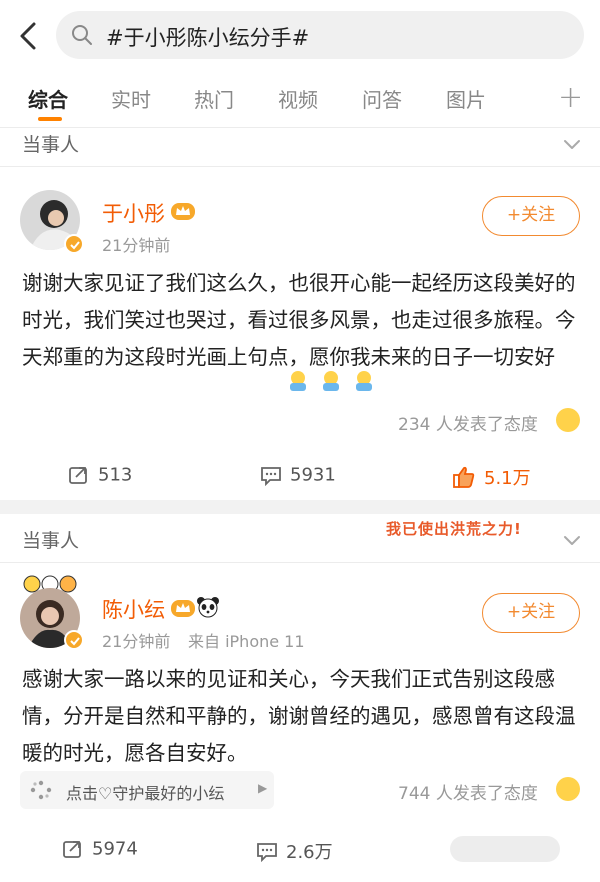 Image resolution: width=600 pixels, height=882 pixels. What do you see at coordinates (468, 422) in the screenshot?
I see `reaction-summary: 234 人发表了态度` at bounding box center [468, 422].